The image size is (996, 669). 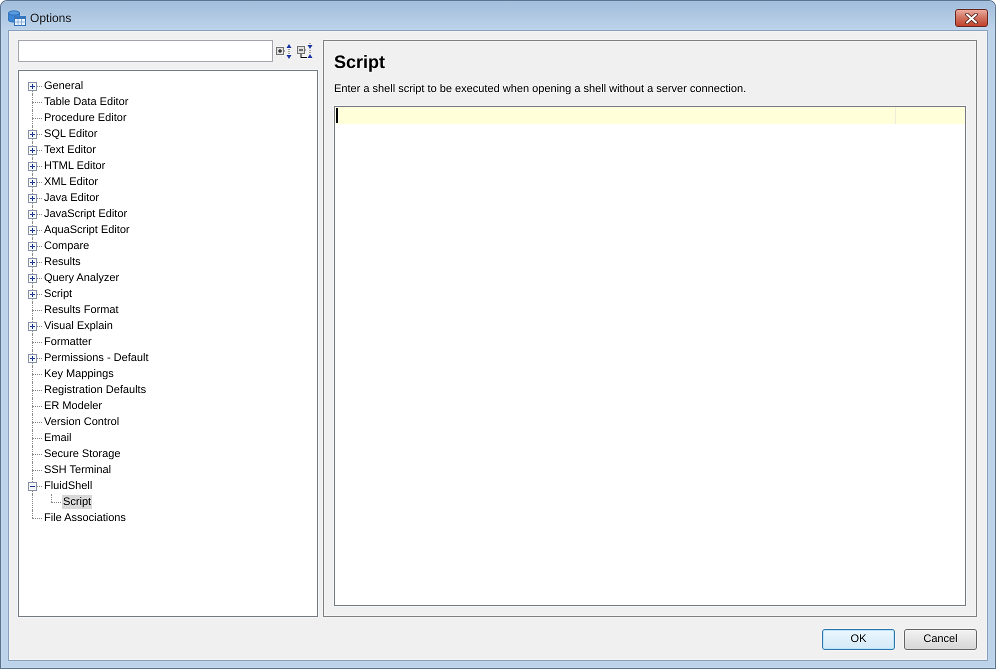 I want to click on tree-item: File Associations, so click(x=85, y=518).